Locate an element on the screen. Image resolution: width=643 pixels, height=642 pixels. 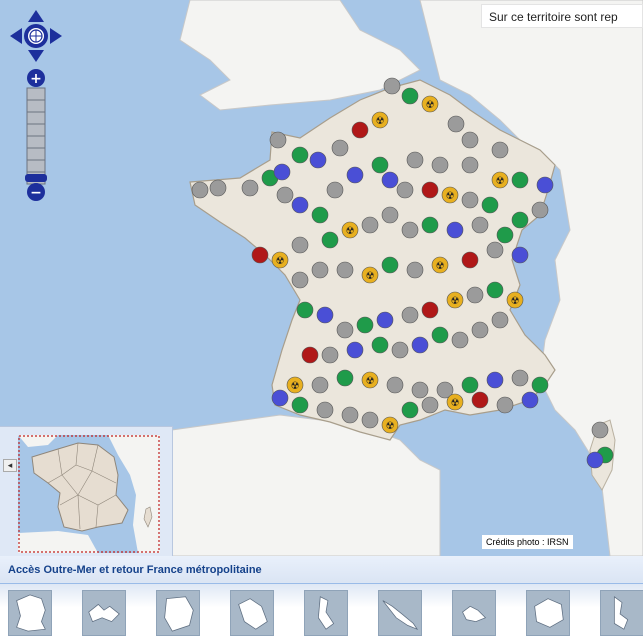
territory-reunion-button is located at coordinates (548, 613).